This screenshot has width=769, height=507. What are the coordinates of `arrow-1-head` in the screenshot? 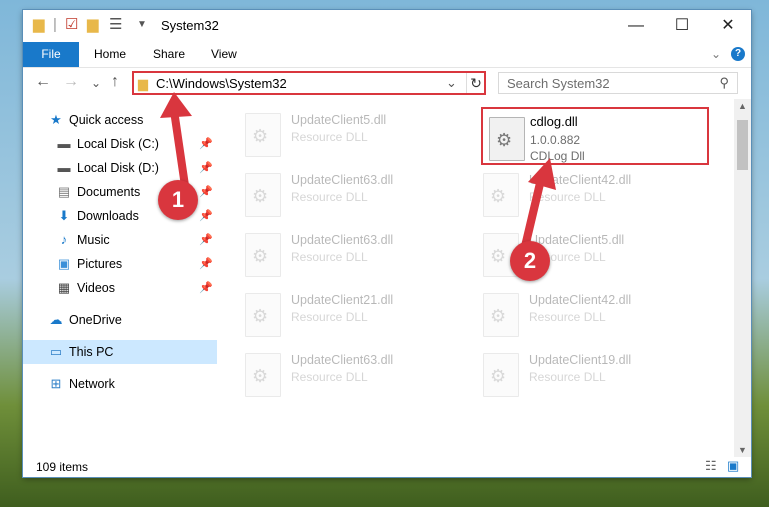 It's located at (176, 105).